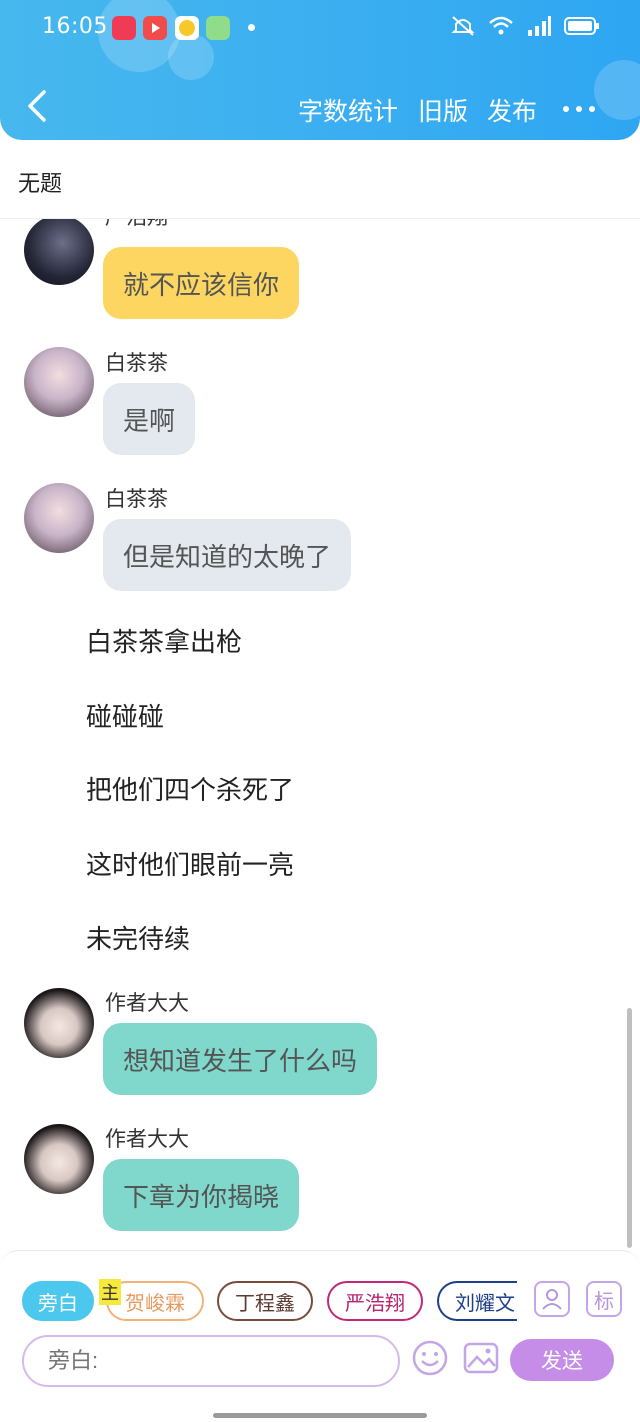 The image size is (640, 1422). I want to click on word-count-button: 字数统计, so click(348, 110).